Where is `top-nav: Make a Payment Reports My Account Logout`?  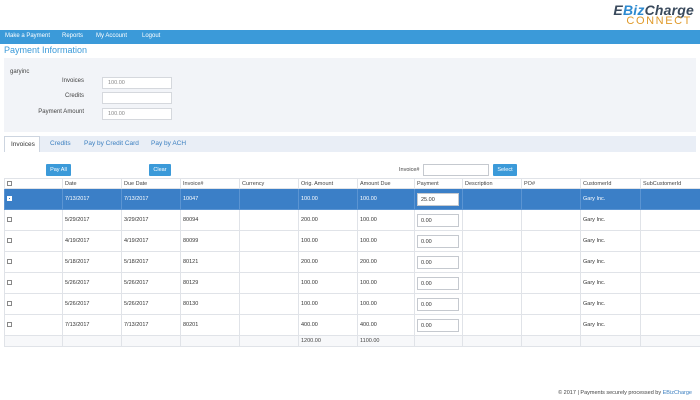 top-nav: Make a Payment Reports My Account Logout is located at coordinates (350, 37).